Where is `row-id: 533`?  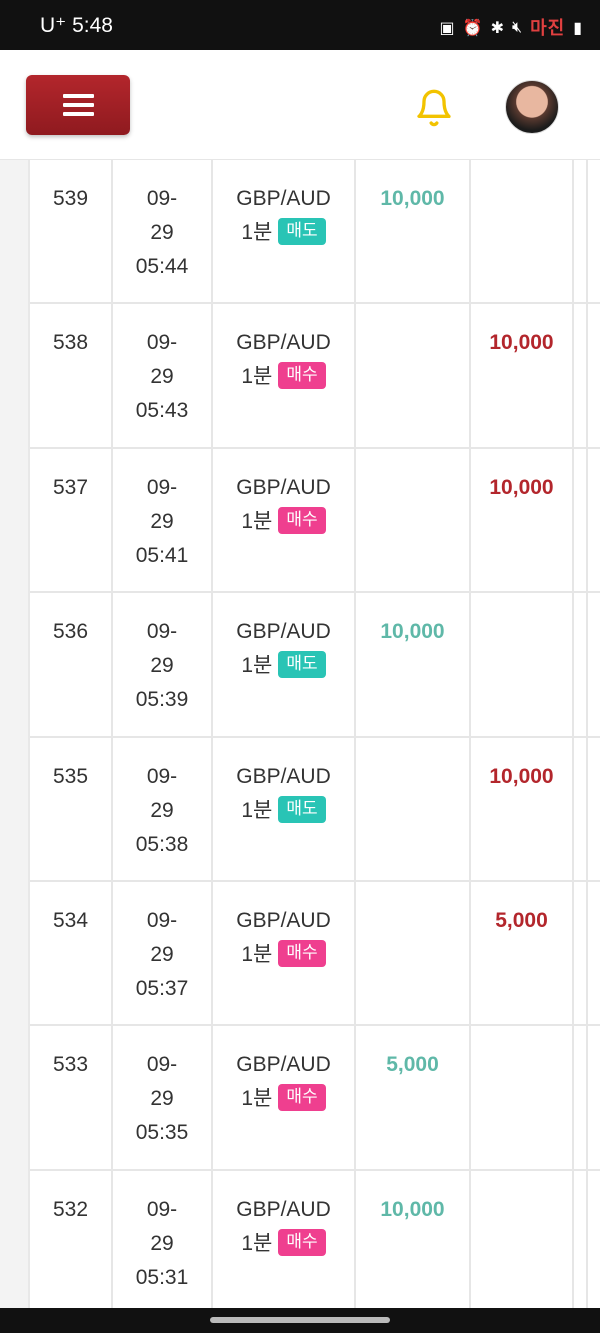 row-id: 533 is located at coordinates (71, 1097).